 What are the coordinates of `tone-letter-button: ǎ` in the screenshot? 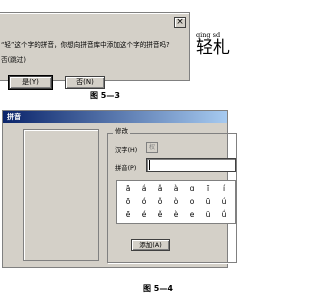 It's located at (160, 189).